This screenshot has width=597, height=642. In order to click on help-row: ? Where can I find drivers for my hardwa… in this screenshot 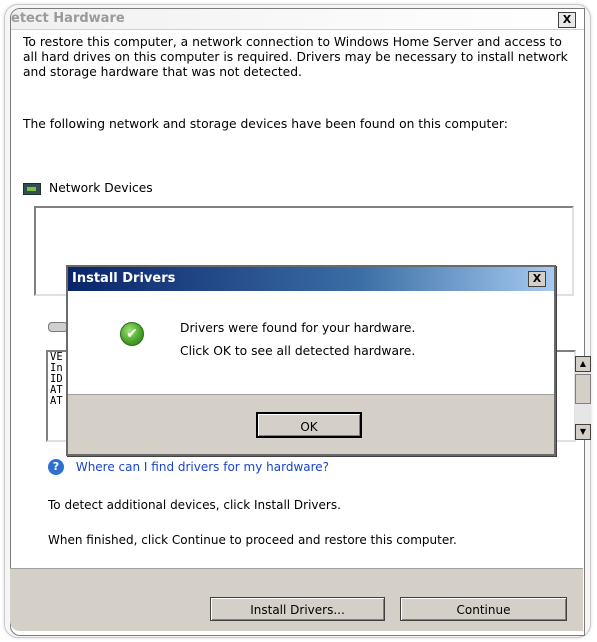, I will do `click(188, 467)`.